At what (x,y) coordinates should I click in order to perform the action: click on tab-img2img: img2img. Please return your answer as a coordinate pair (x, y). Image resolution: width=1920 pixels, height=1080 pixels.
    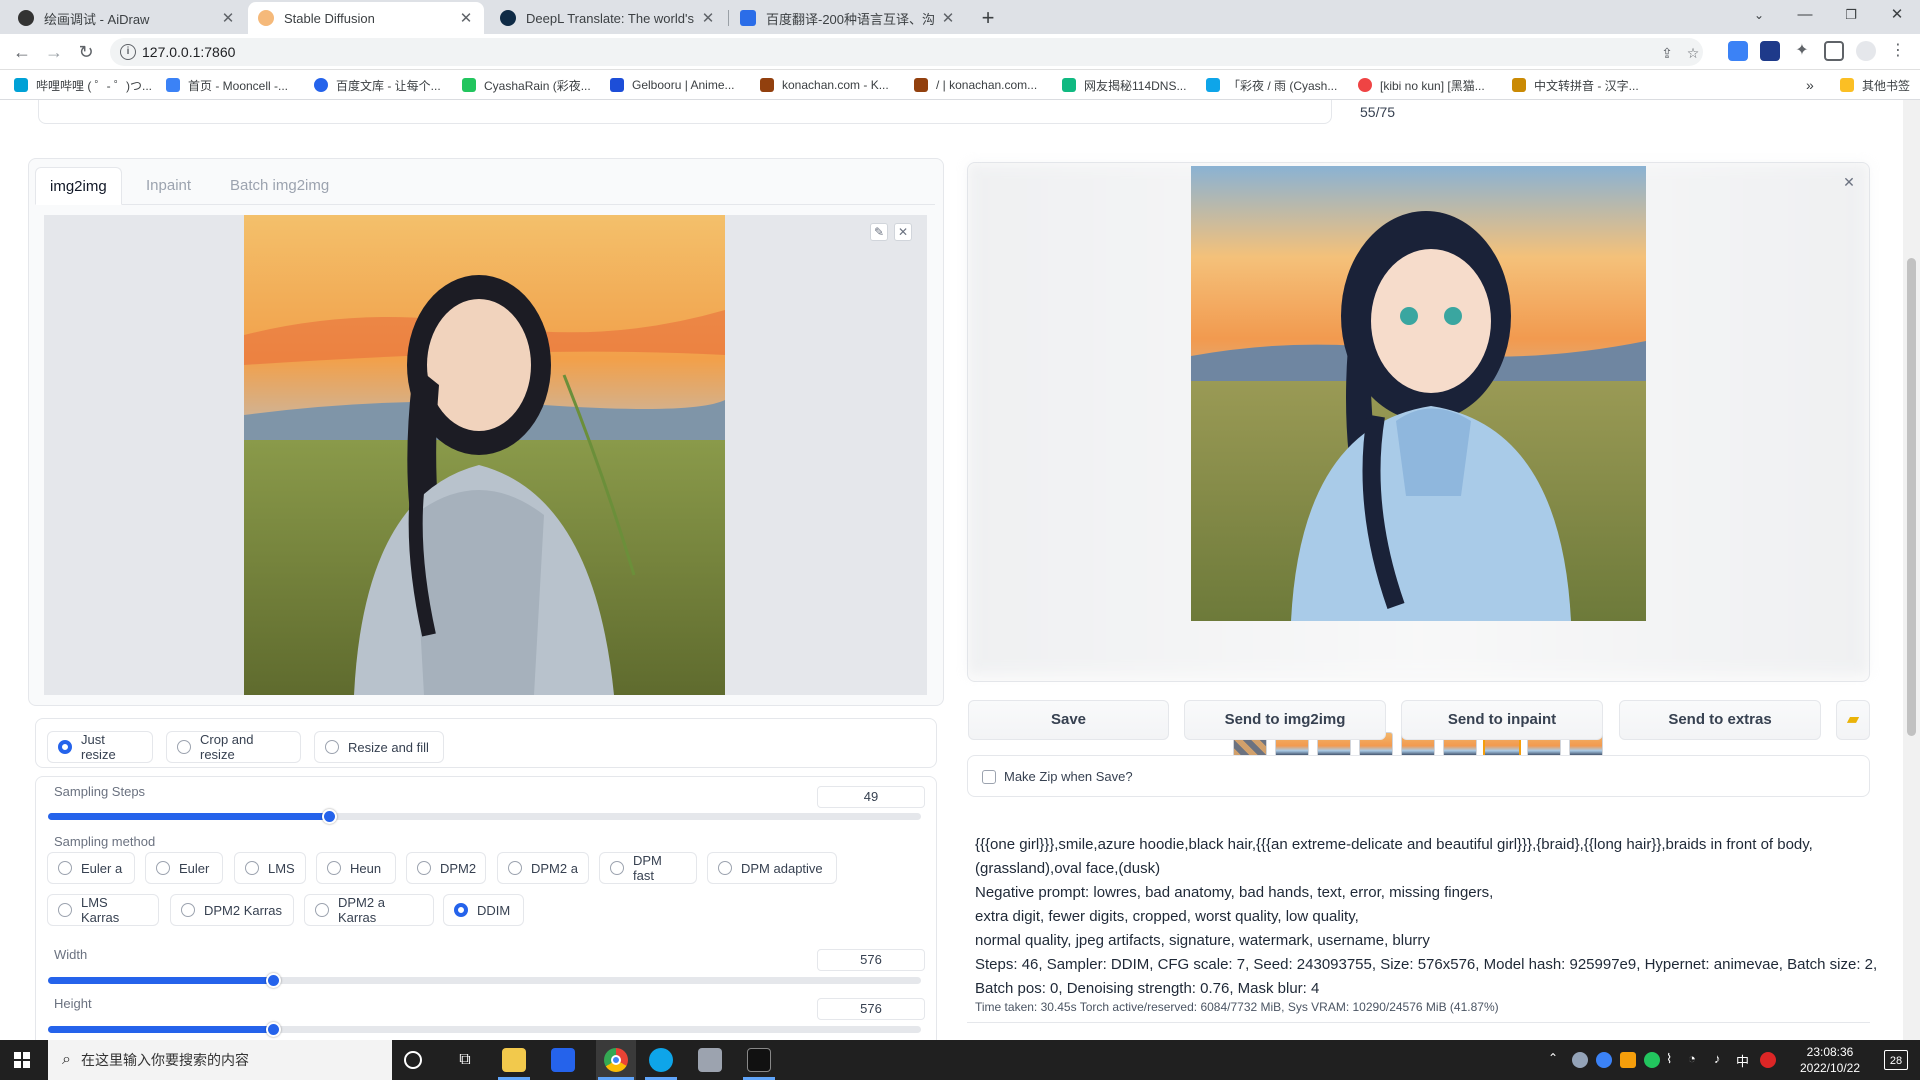
    Looking at the image, I should click on (78, 186).